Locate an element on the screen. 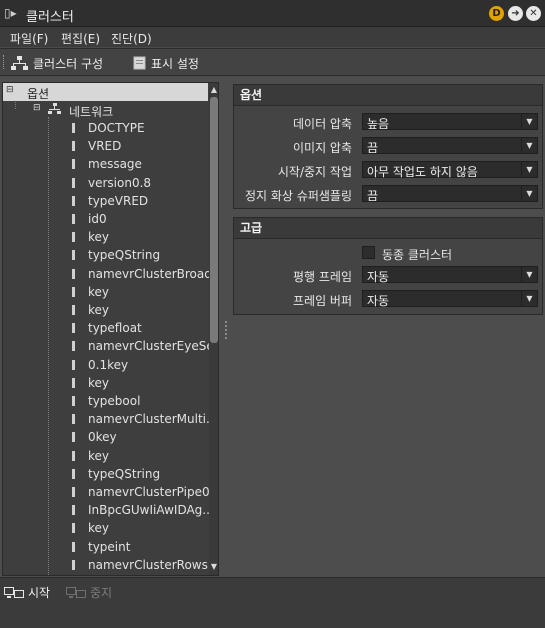 The image size is (545, 628). tree-item-label: VRED is located at coordinates (105, 146).